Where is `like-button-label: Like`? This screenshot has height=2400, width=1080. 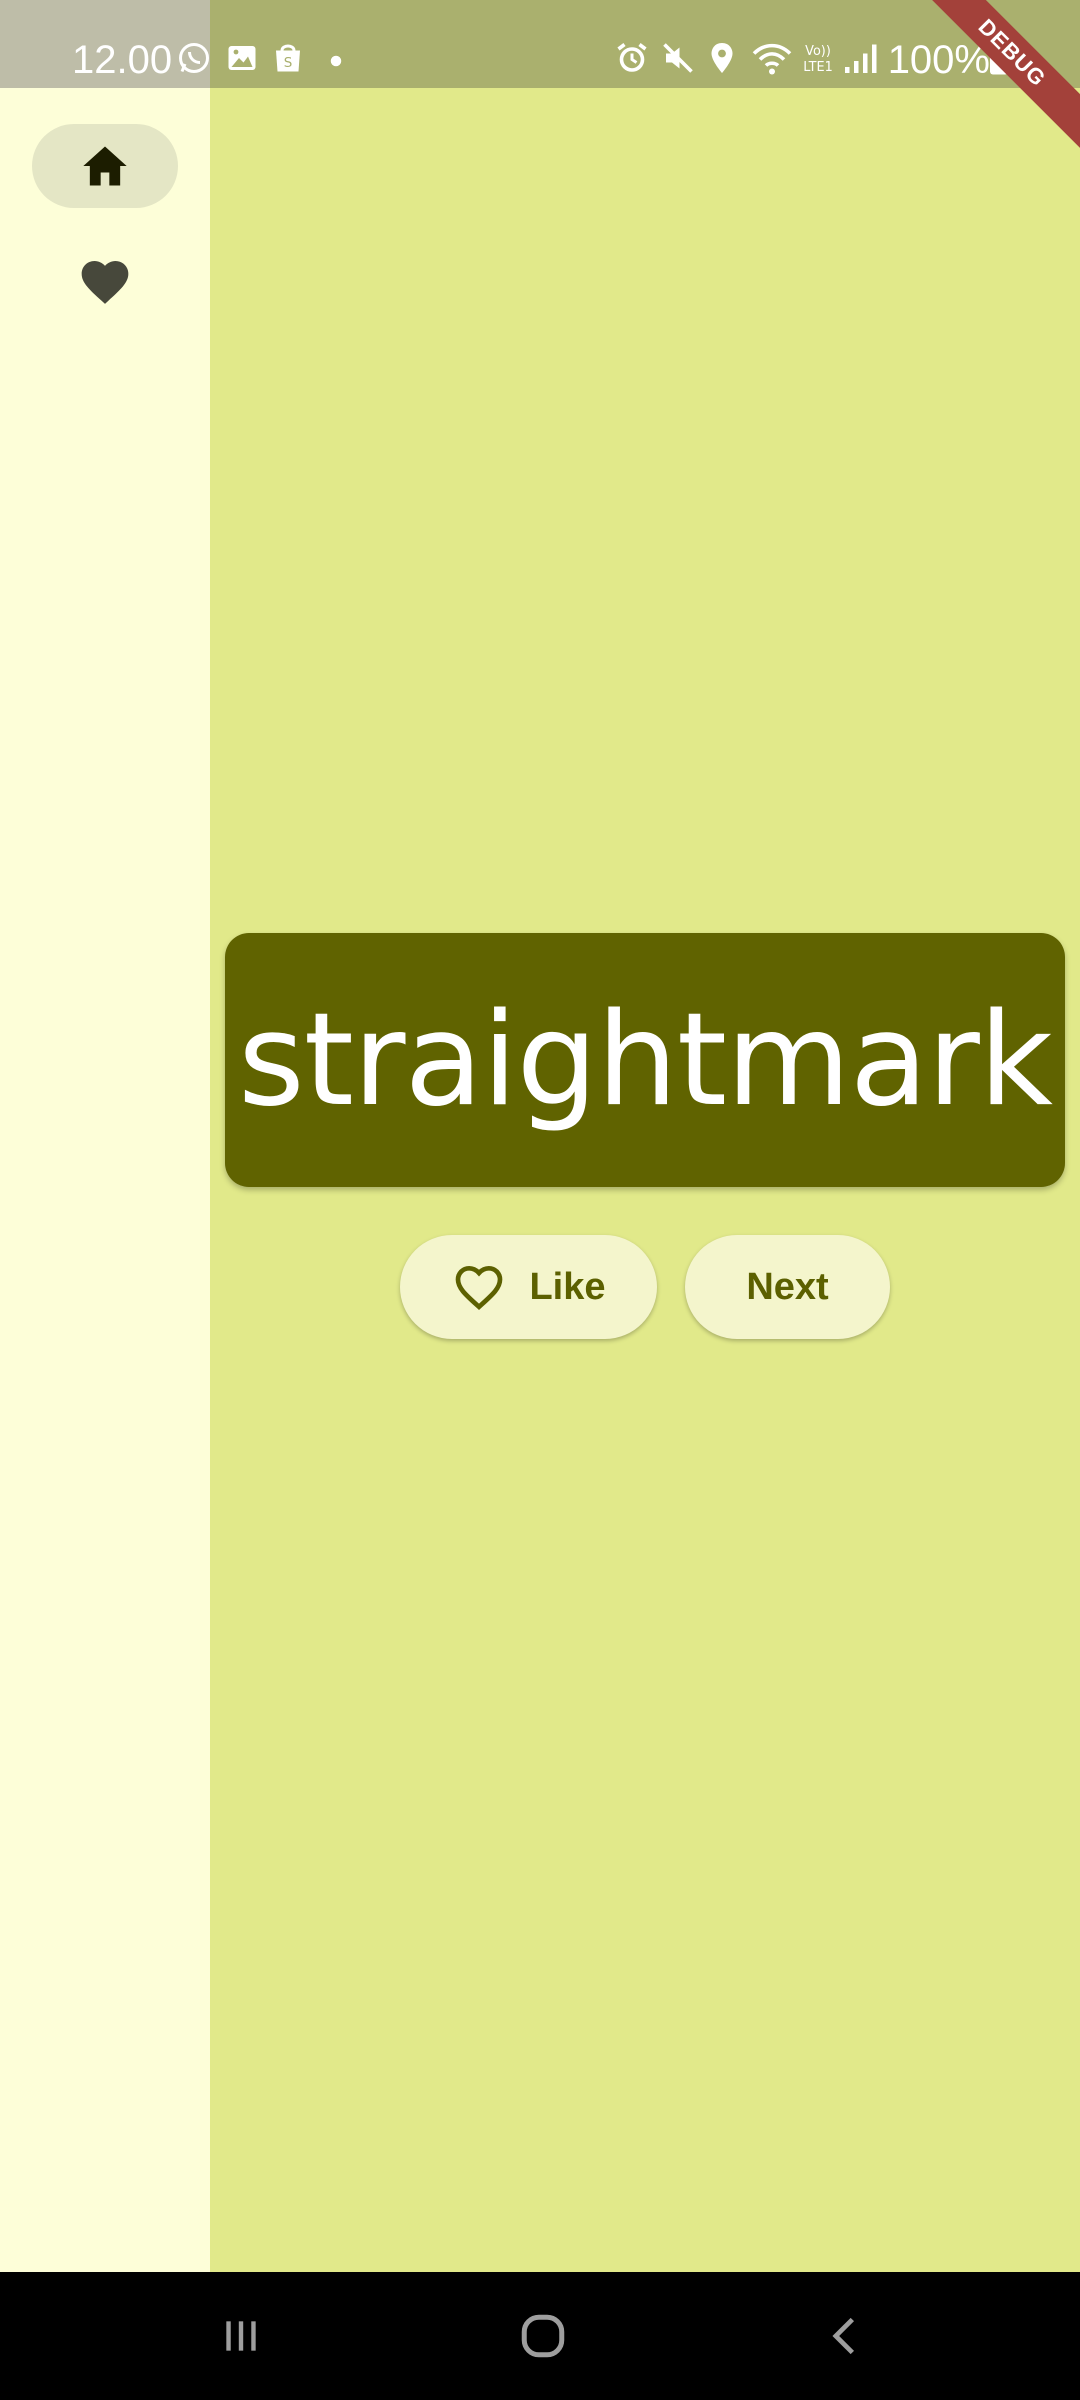
like-button-label: Like is located at coordinates (567, 1286).